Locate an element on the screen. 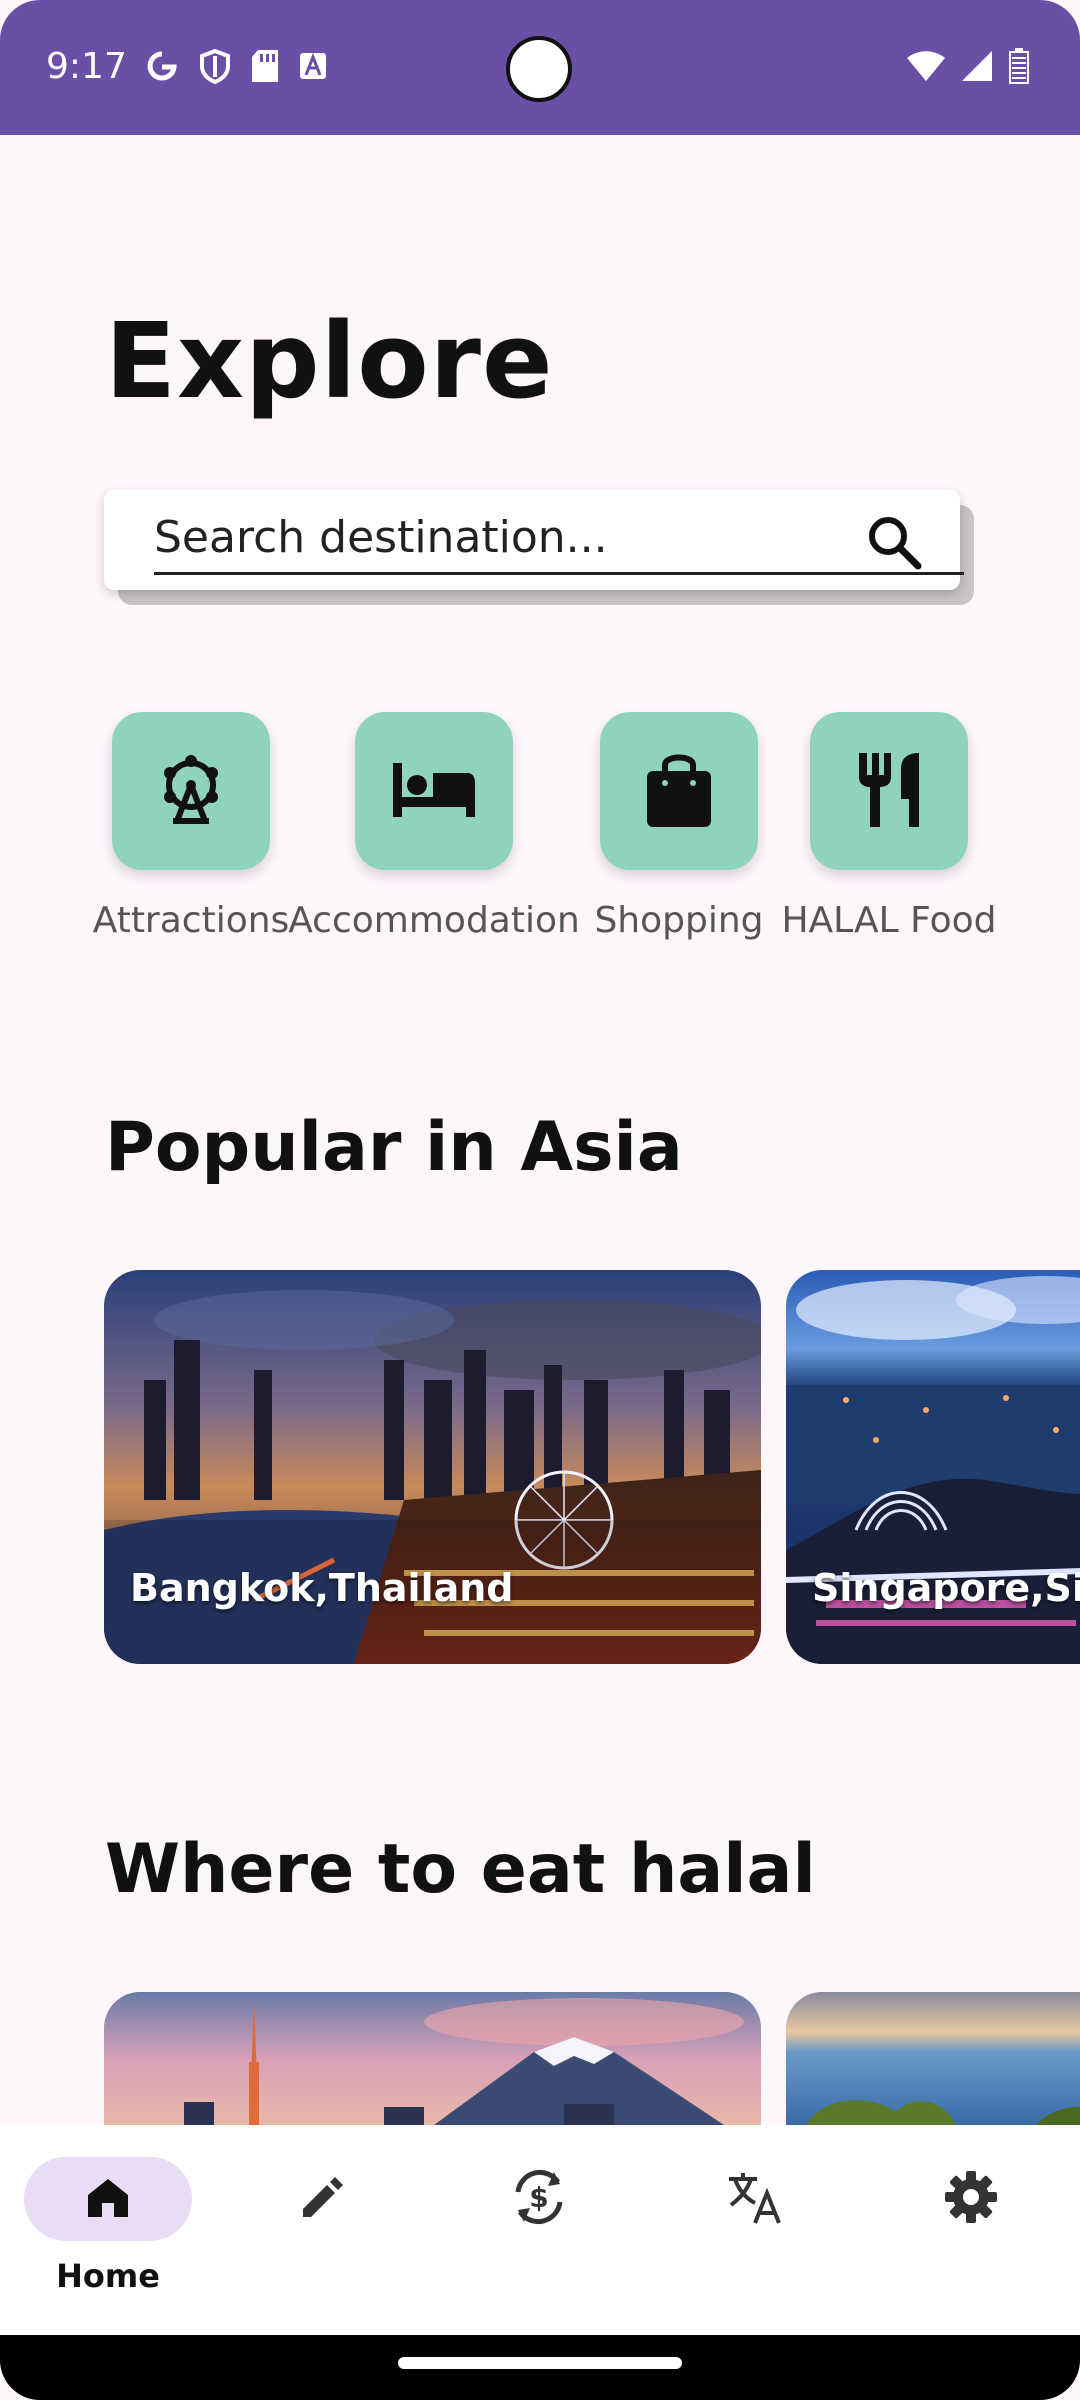 The image size is (1080, 2400). pencil-icon is located at coordinates (323, 2199).